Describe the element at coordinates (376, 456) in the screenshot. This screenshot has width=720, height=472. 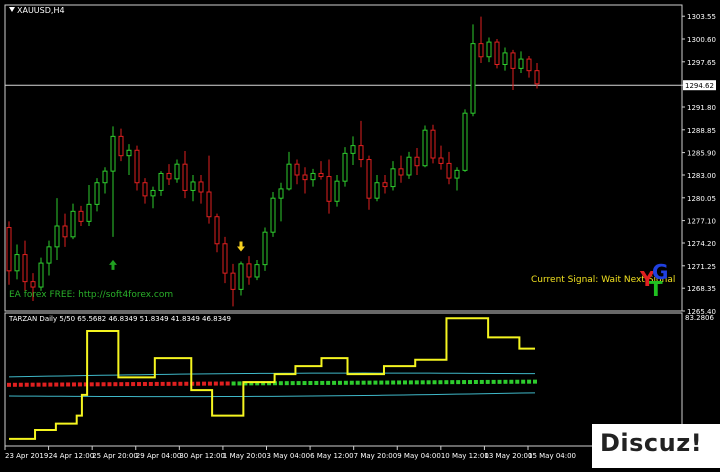
I see `time-axis-label: 7 May 20:00` at that location.